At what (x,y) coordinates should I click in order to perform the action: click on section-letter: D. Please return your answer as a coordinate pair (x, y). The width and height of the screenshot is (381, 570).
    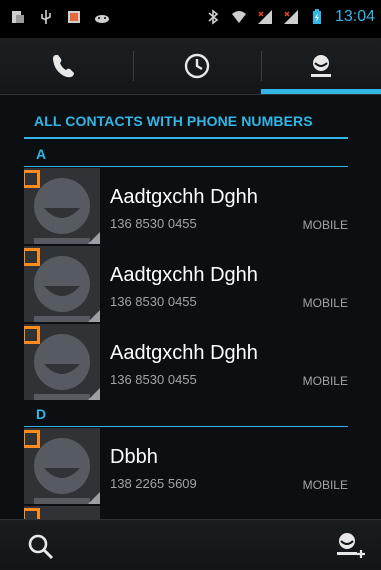
    Looking at the image, I should click on (41, 414).